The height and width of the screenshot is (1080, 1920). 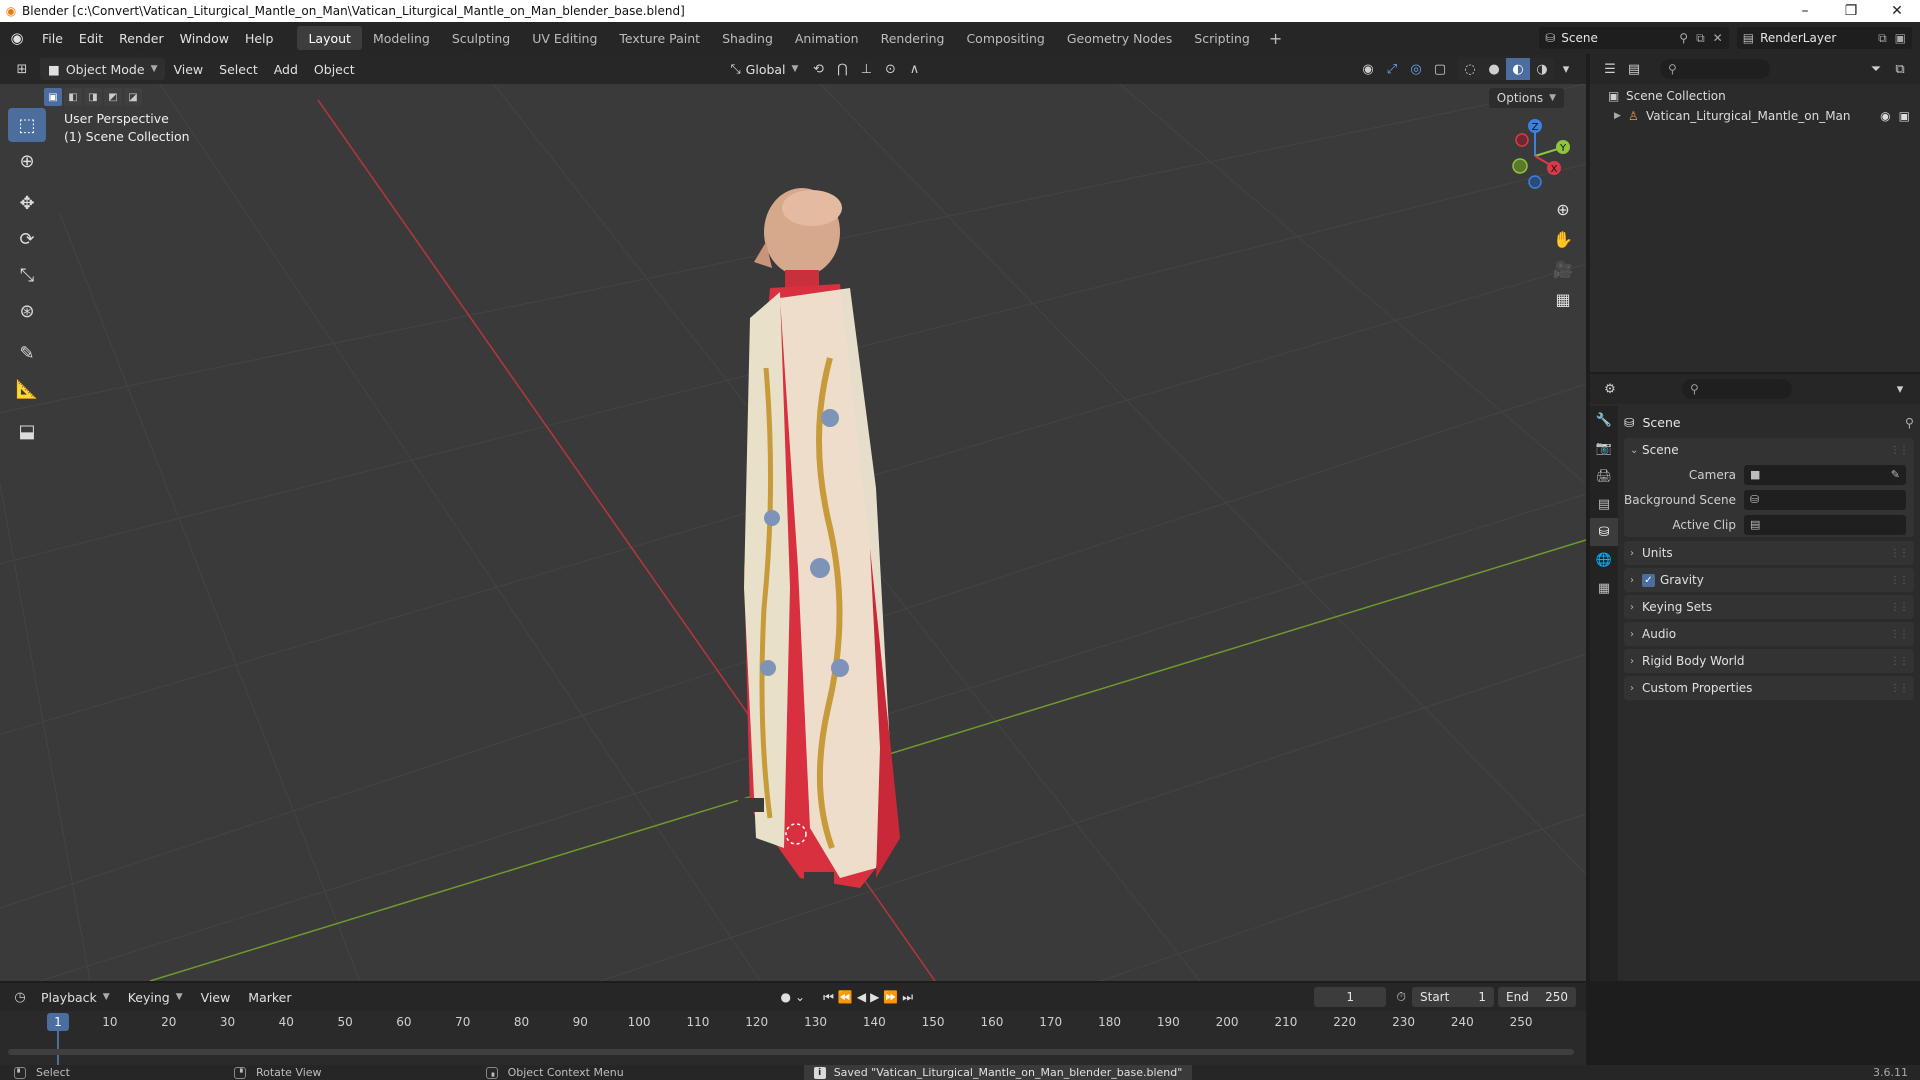 What do you see at coordinates (52, 38) in the screenshot?
I see `menu-file: File` at bounding box center [52, 38].